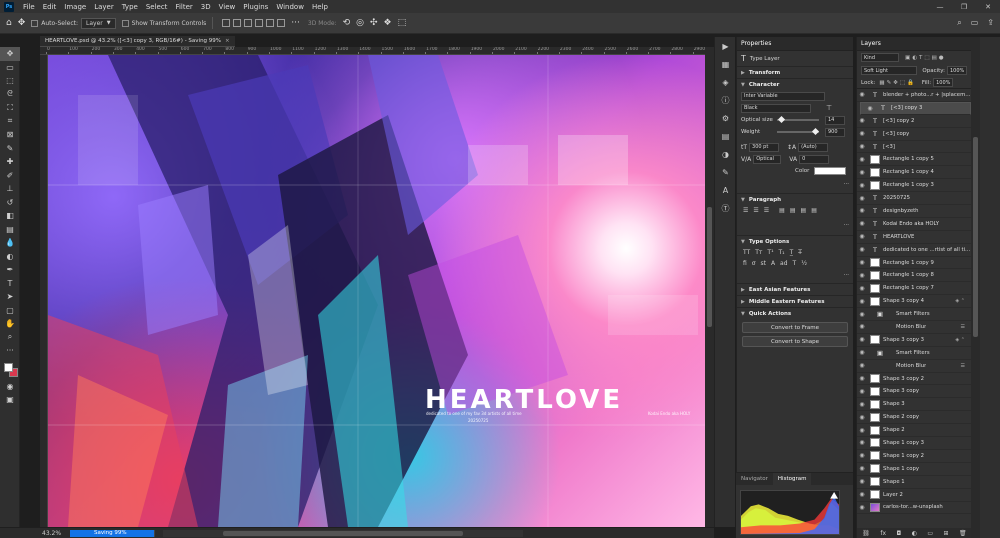 The width and height of the screenshot is (1000, 538). What do you see at coordinates (914, 379) in the screenshot?
I see `layer-row: ◉ Shape 3 copy 2` at bounding box center [914, 379].